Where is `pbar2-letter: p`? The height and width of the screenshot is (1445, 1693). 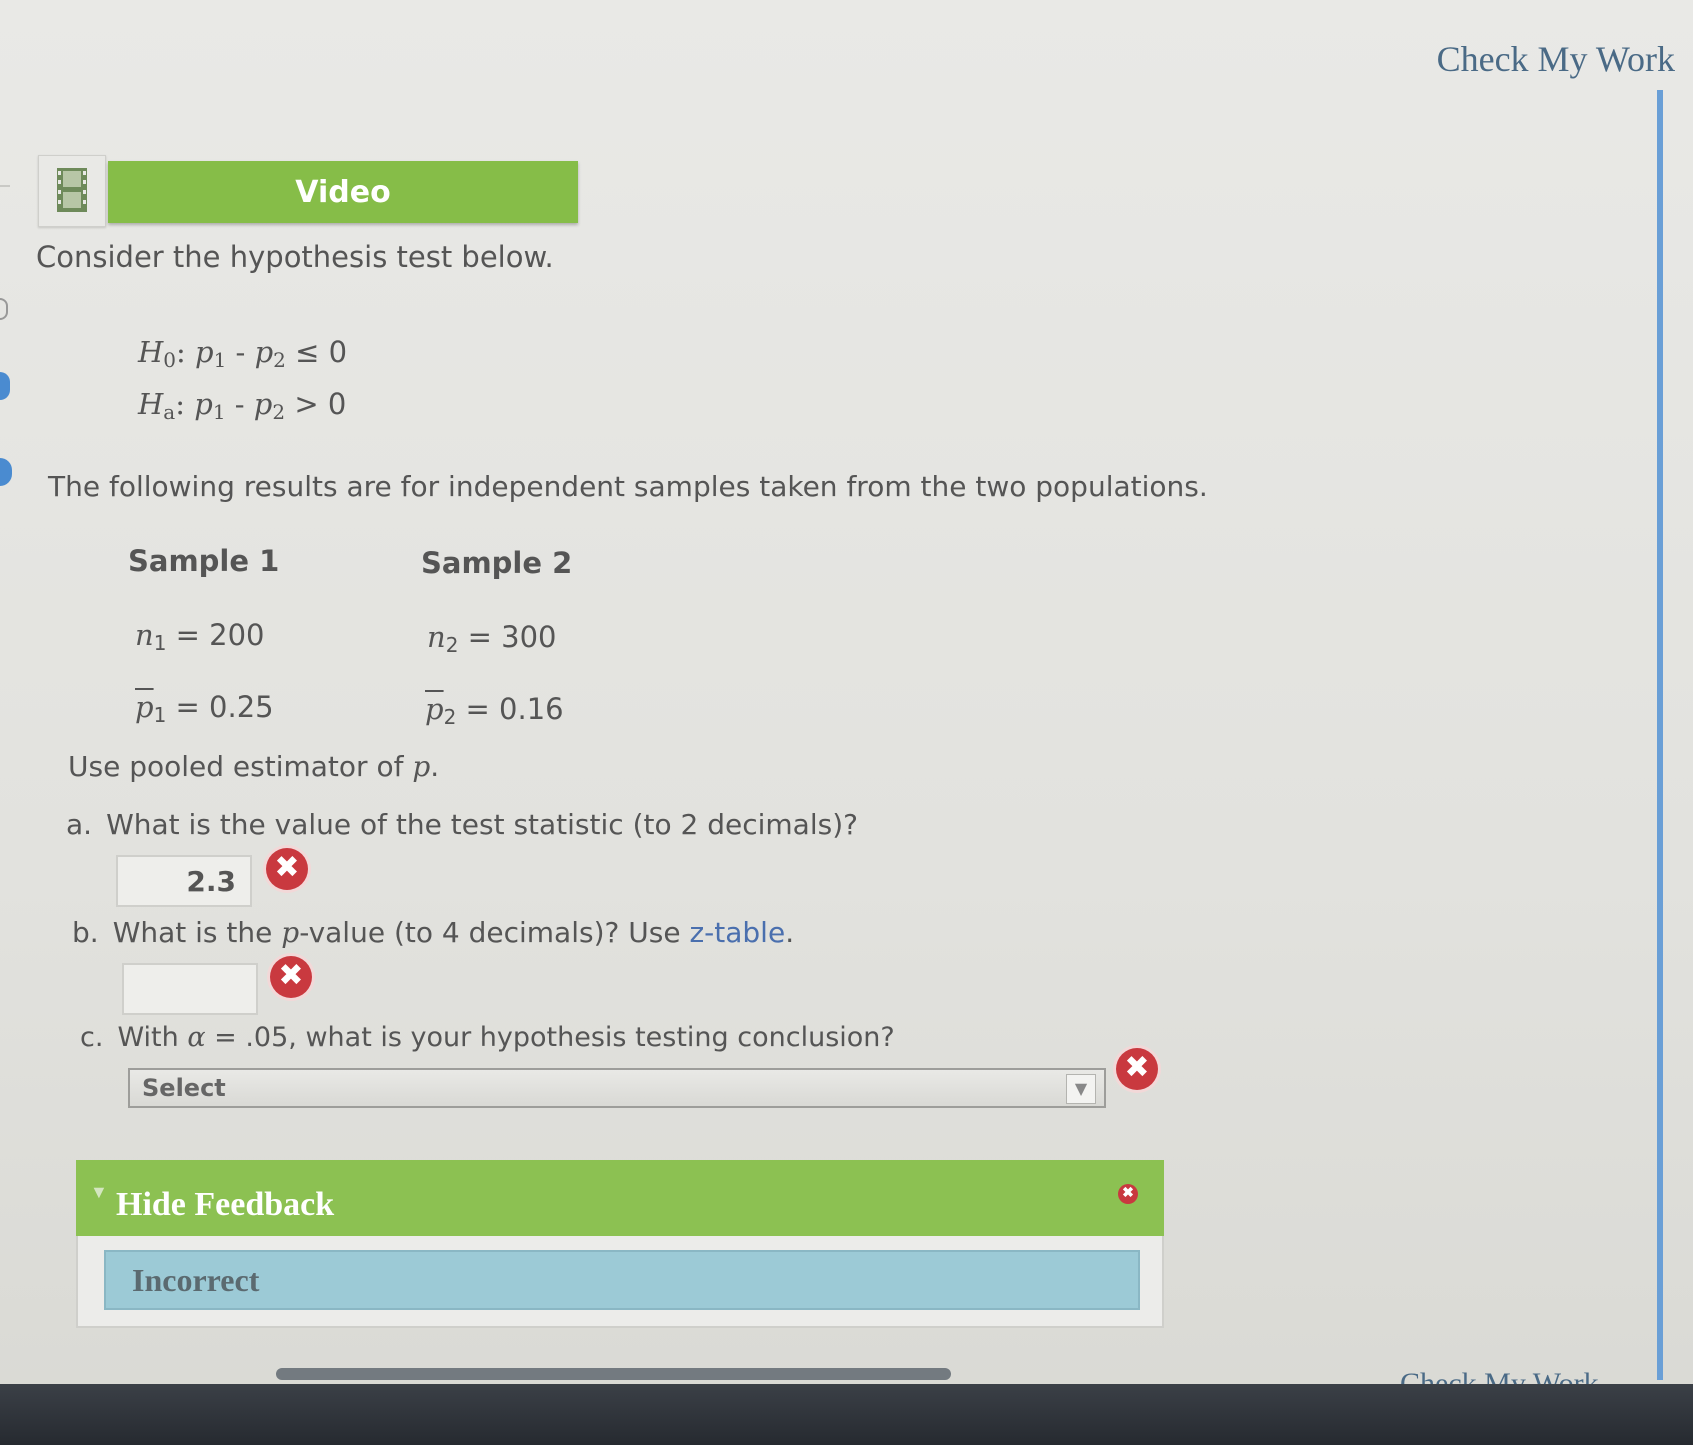
pbar2-letter: p is located at coordinates (434, 709).